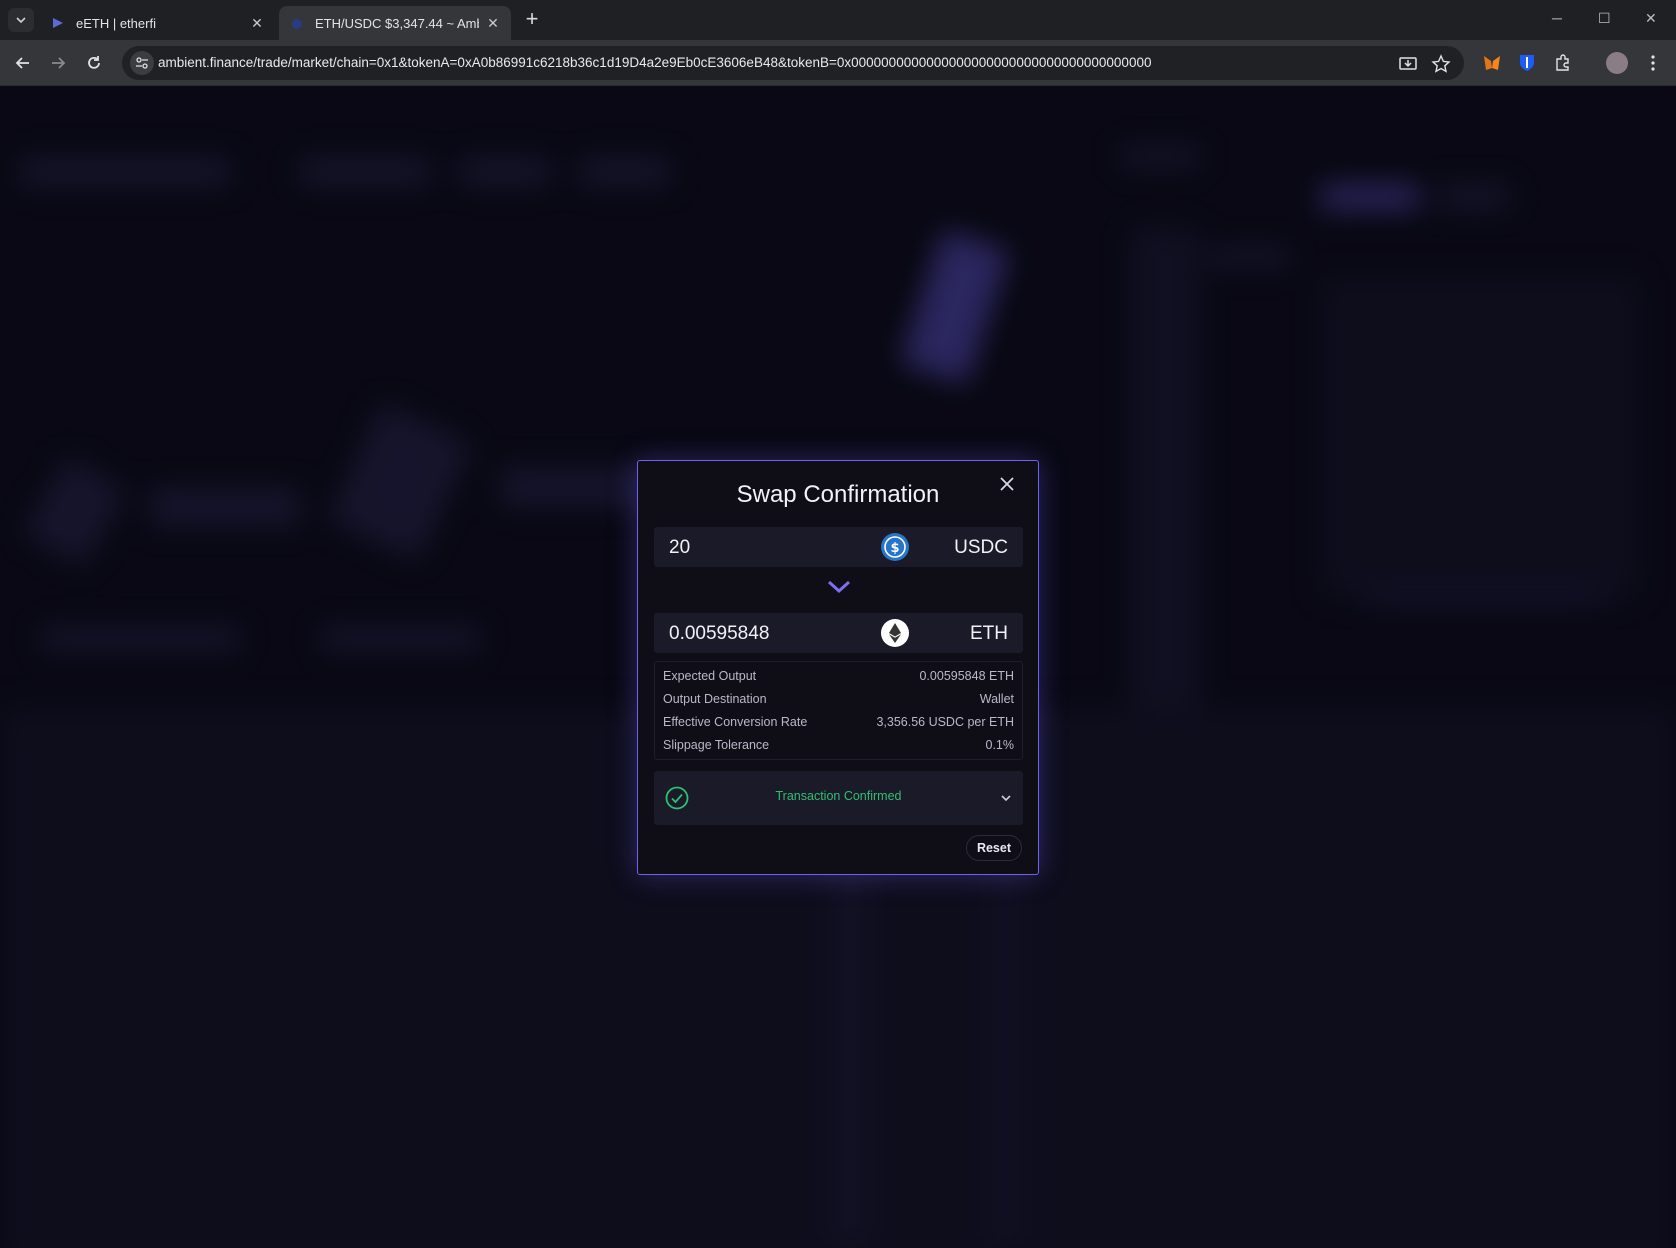 Image resolution: width=1676 pixels, height=1248 pixels. What do you see at coordinates (715, 699) in the screenshot?
I see `detail-label: Output Destination` at bounding box center [715, 699].